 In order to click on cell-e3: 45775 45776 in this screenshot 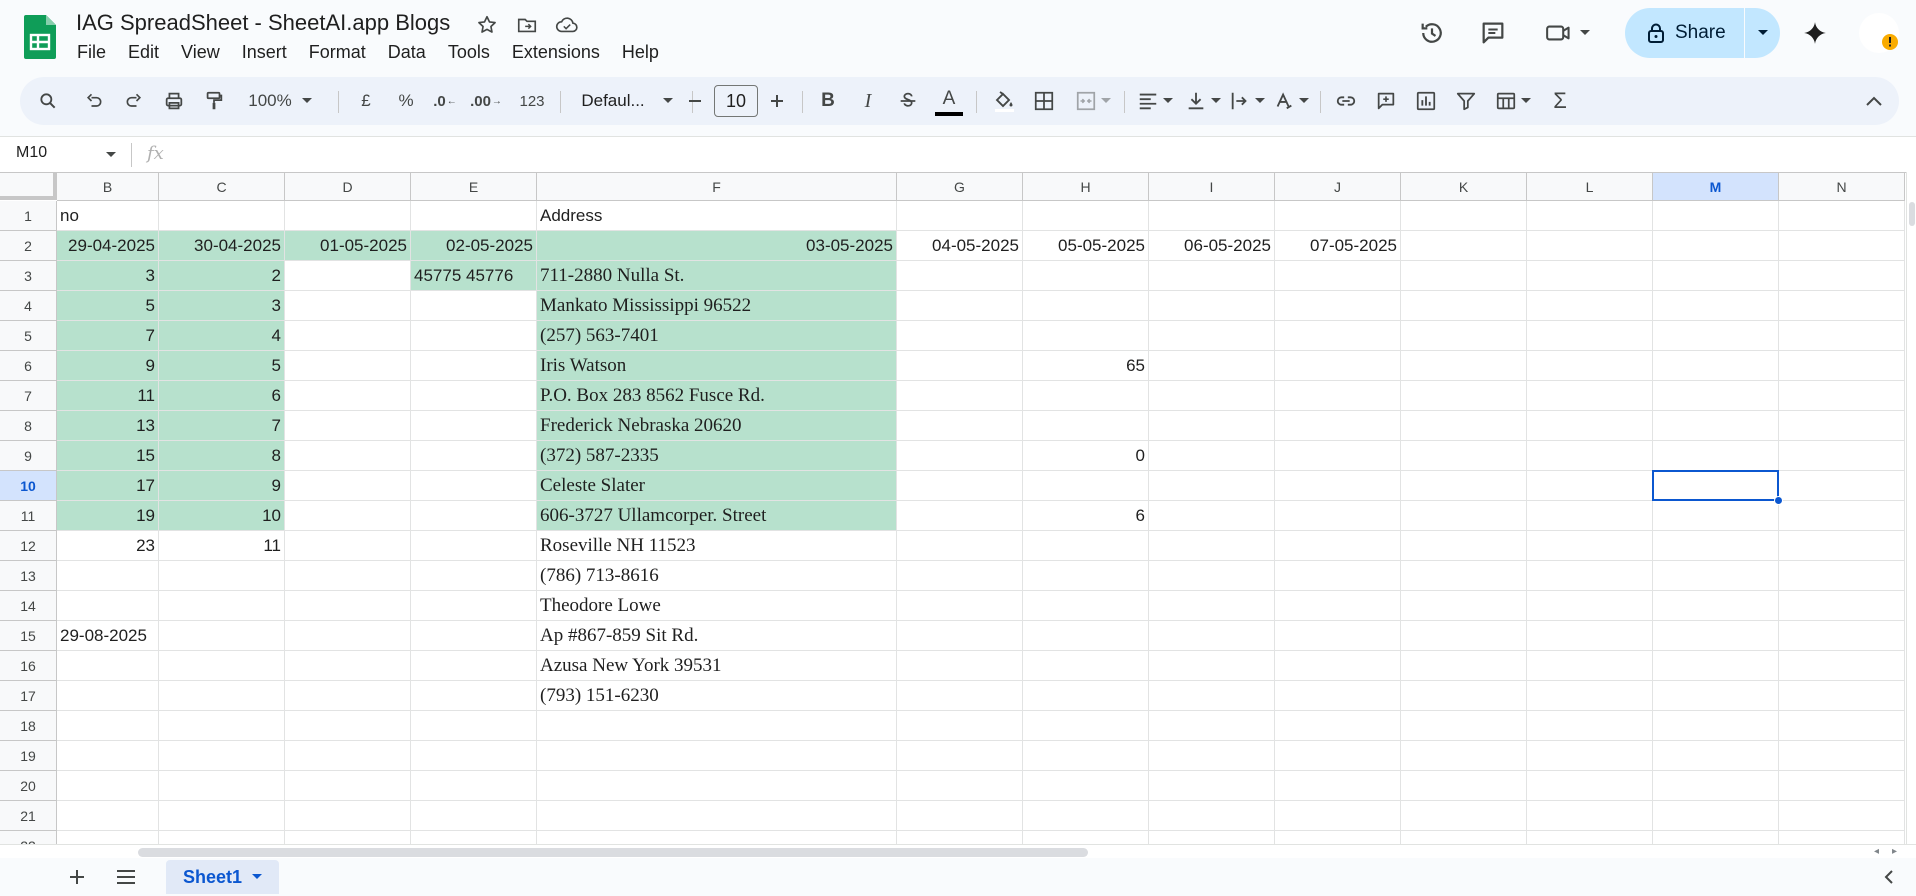, I will do `click(474, 276)`.